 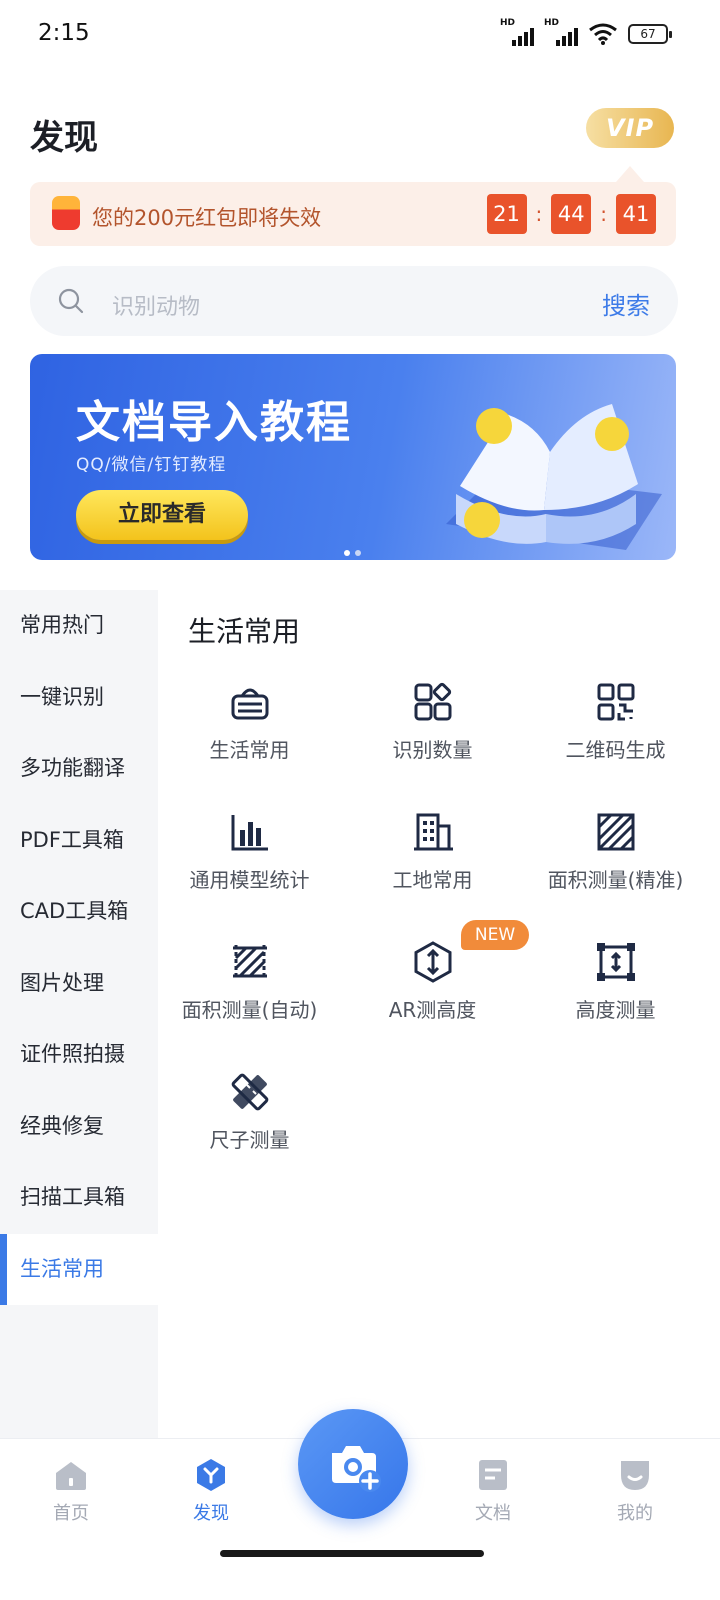 I want to click on view-now-button: 立即查看, so click(x=162, y=515).